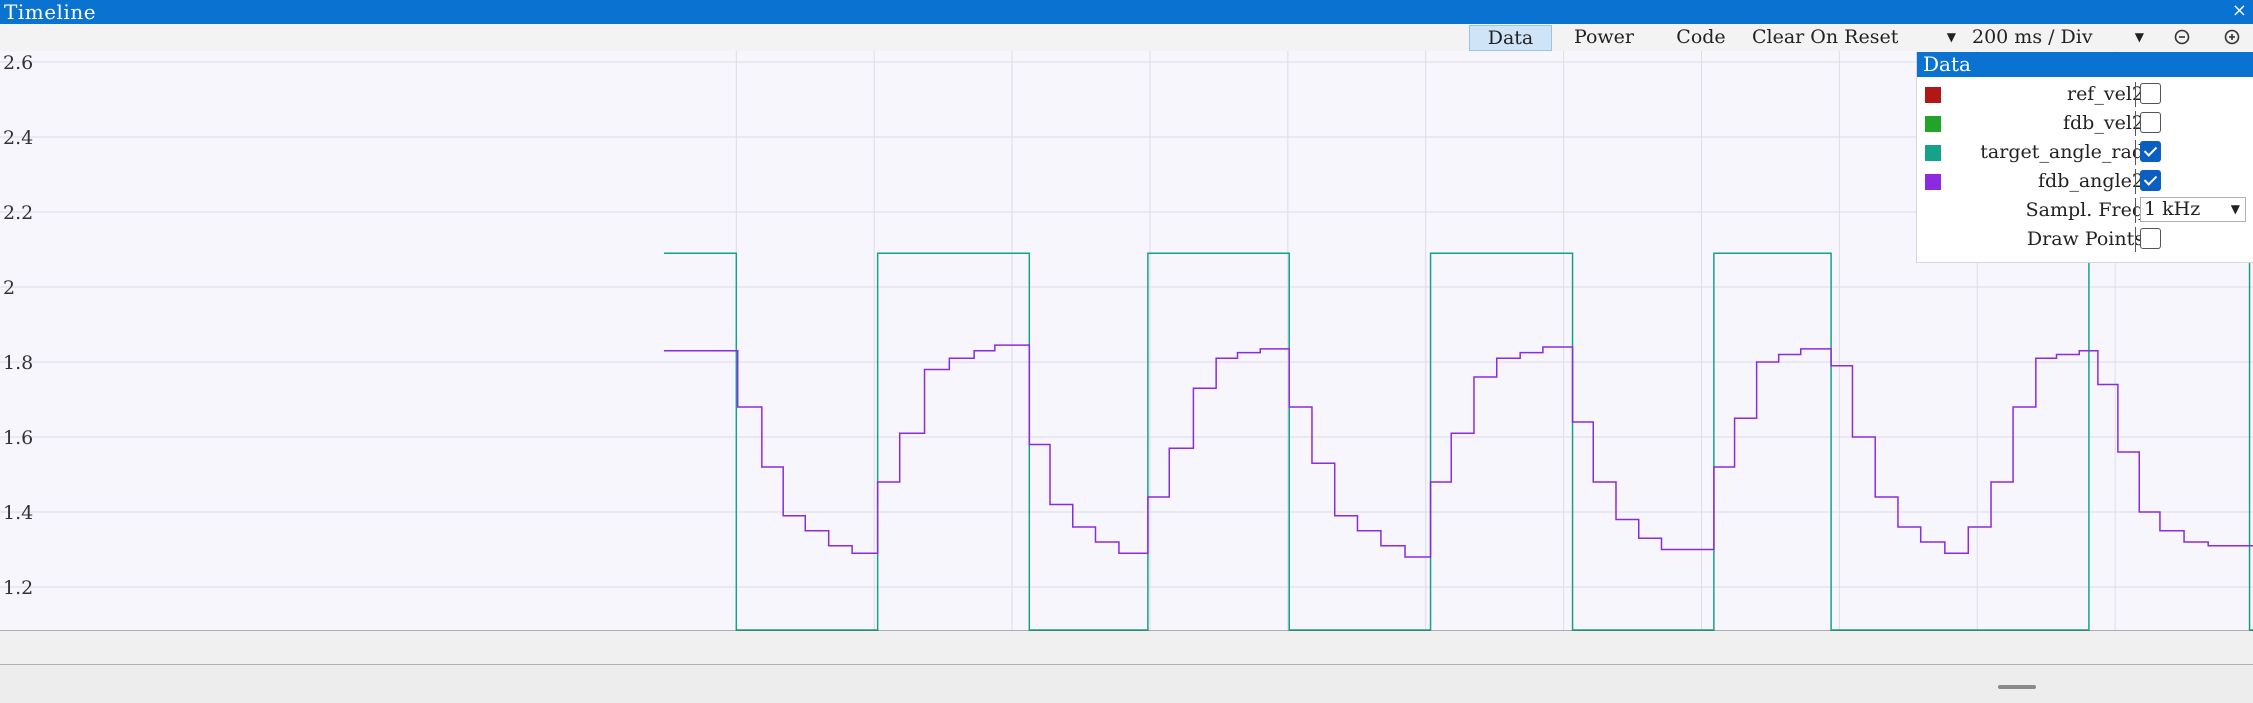 This screenshot has height=703, width=2253. I want to click on y-tick-label: 1.6, so click(18, 438).